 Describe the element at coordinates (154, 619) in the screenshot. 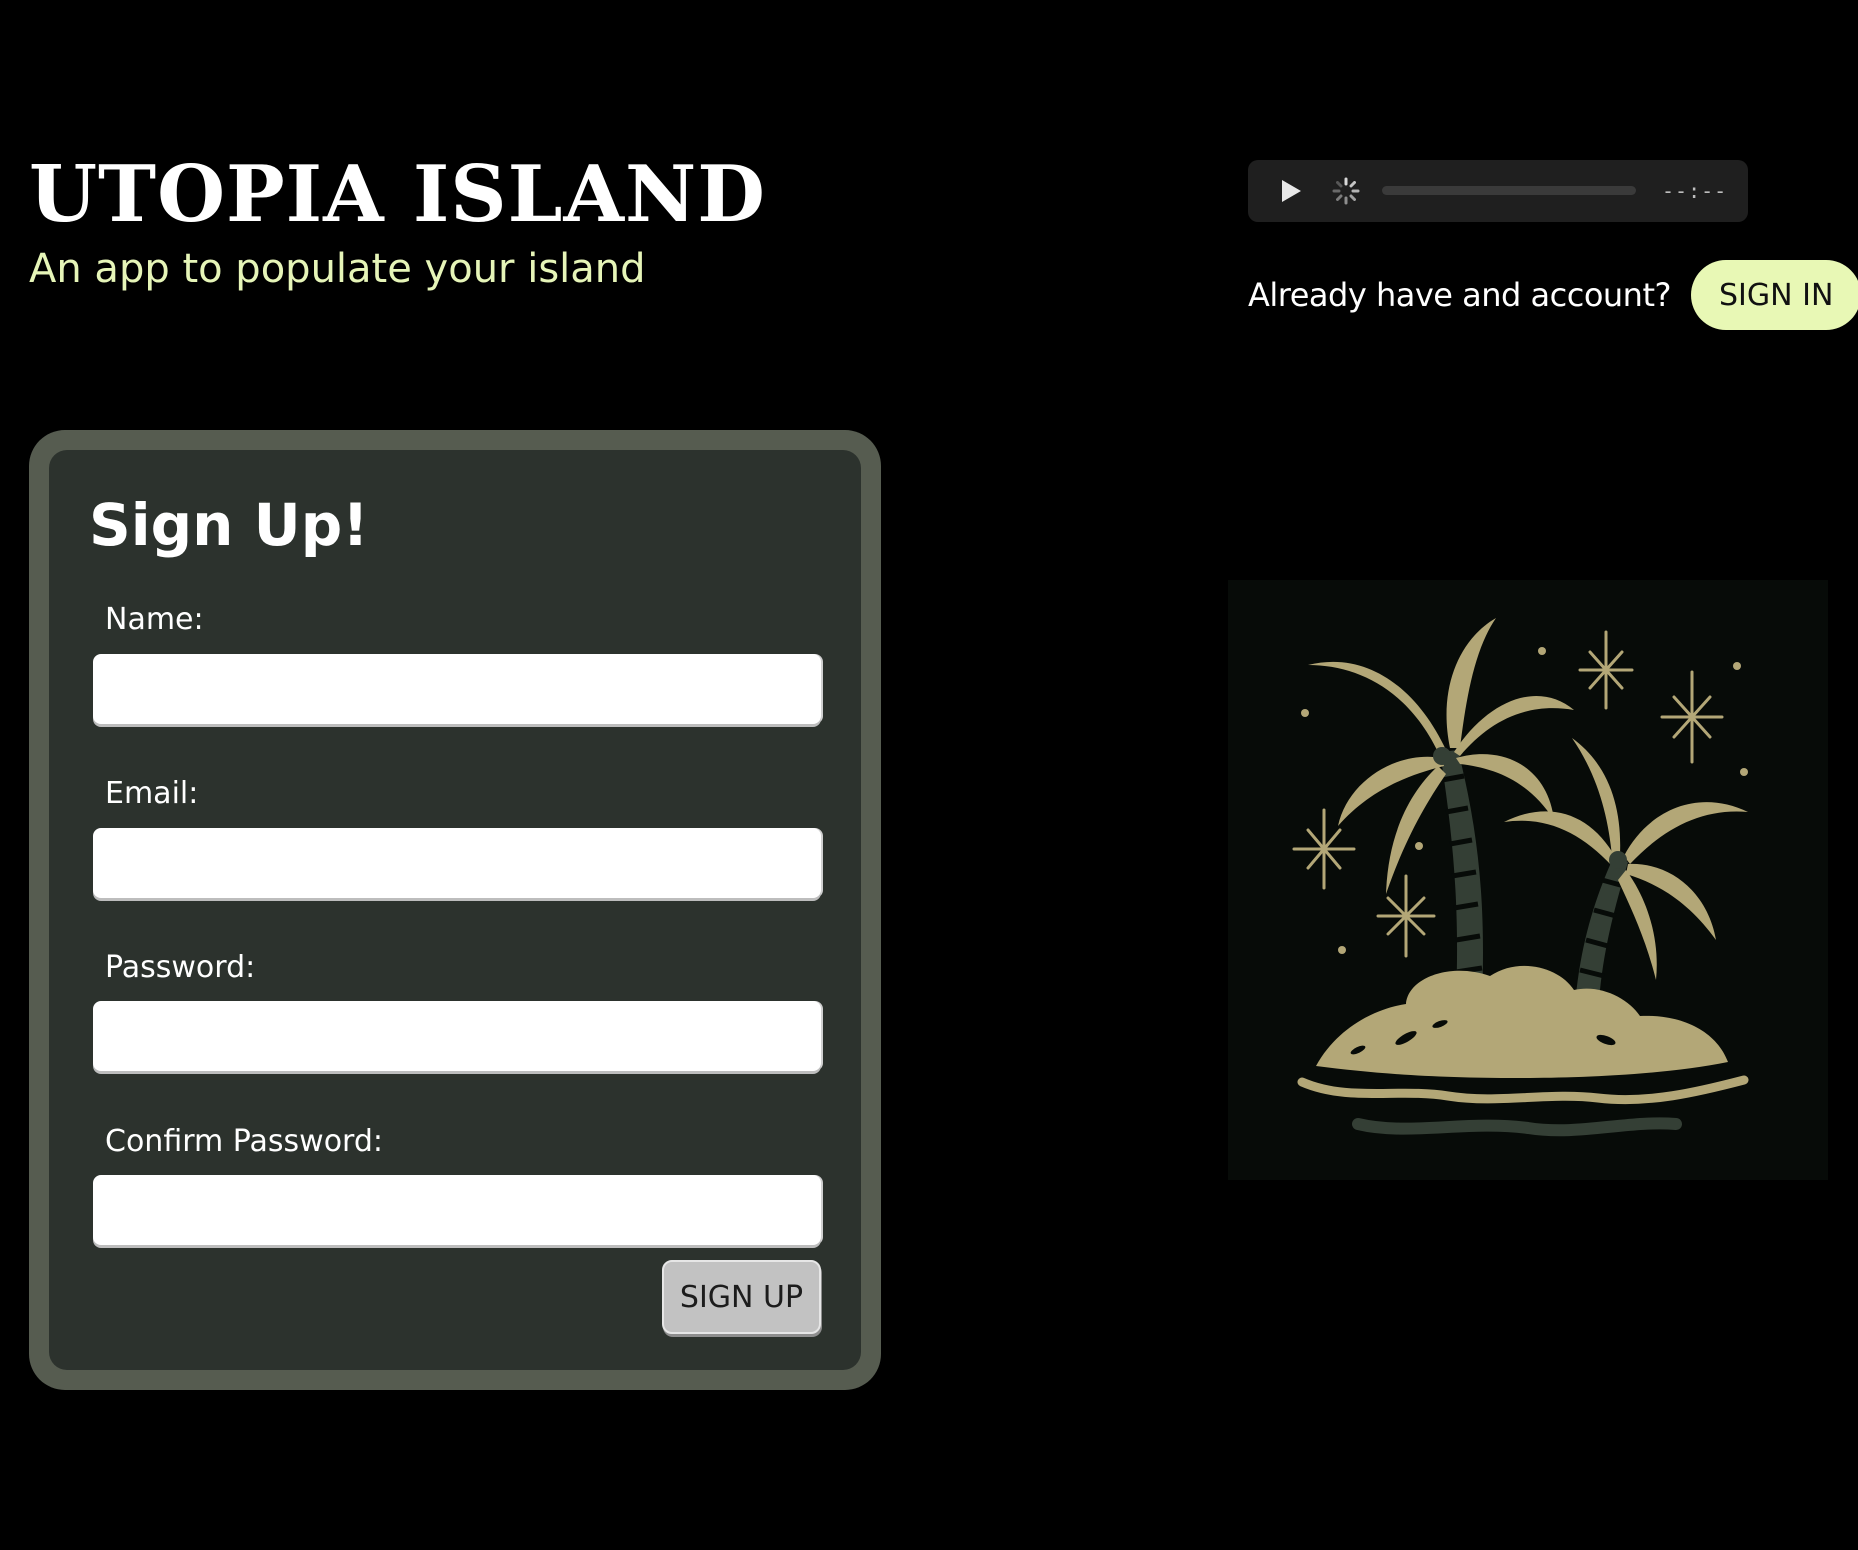

I see `name-label: Name:` at that location.